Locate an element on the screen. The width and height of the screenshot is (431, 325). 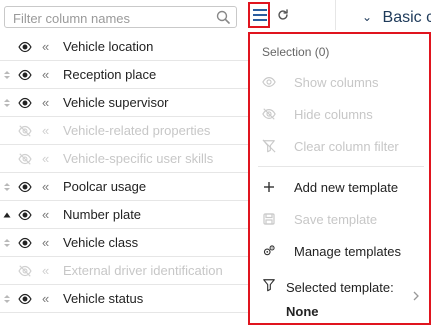
clear-column-filter-label: Clear column filter is located at coordinates (346, 146).